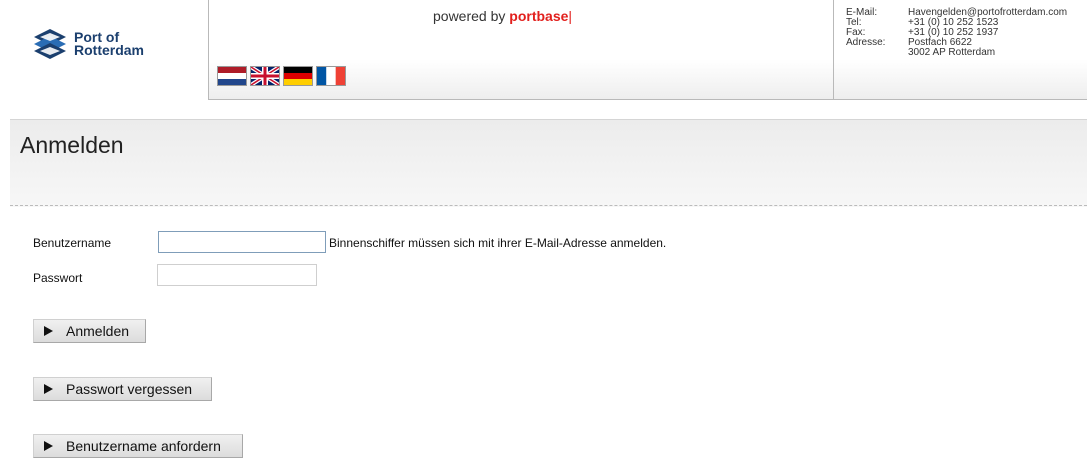 Image resolution: width=1087 pixels, height=462 pixels. Describe the element at coordinates (281, 76) in the screenshot. I see `language-flags` at that location.